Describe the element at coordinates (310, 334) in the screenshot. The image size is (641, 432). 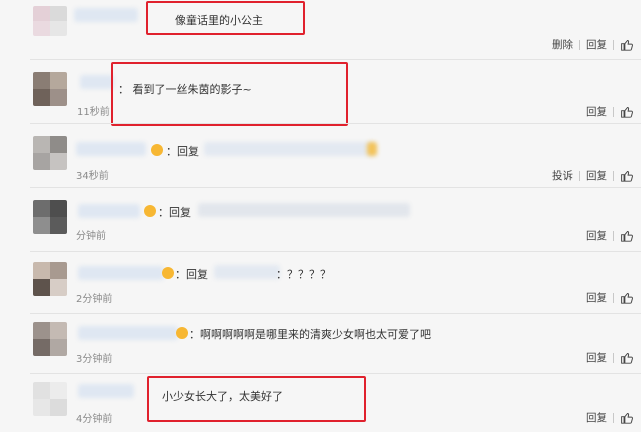
I see `comment-text: ：啊啊啊啊啊是哪里来的清爽少女啊也太可爱了吧` at that location.